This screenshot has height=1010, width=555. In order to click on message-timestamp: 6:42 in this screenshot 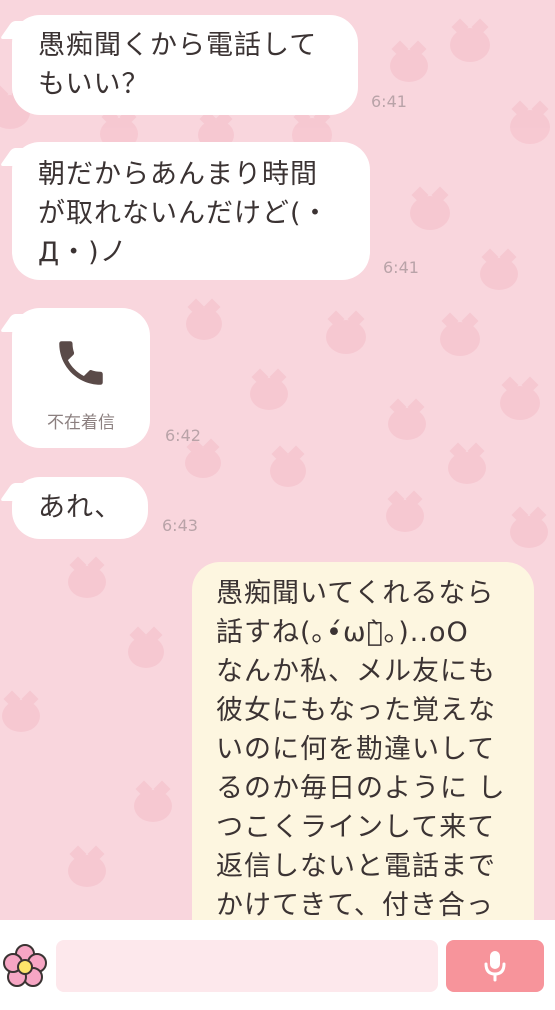, I will do `click(183, 435)`.